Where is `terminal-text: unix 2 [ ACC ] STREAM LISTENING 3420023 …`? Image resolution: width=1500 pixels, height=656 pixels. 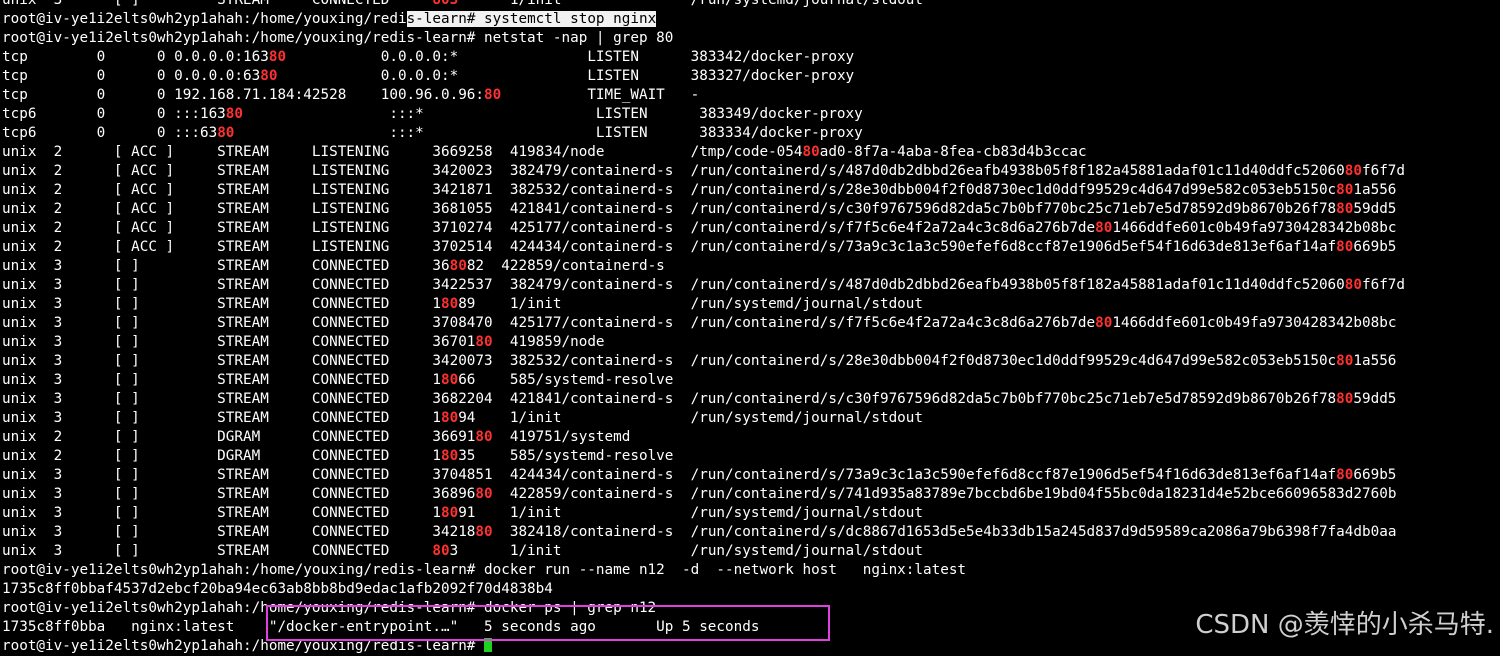
terminal-text: unix 2 [ ACC ] STREAM LISTENING 3420023 … is located at coordinates (673, 171).